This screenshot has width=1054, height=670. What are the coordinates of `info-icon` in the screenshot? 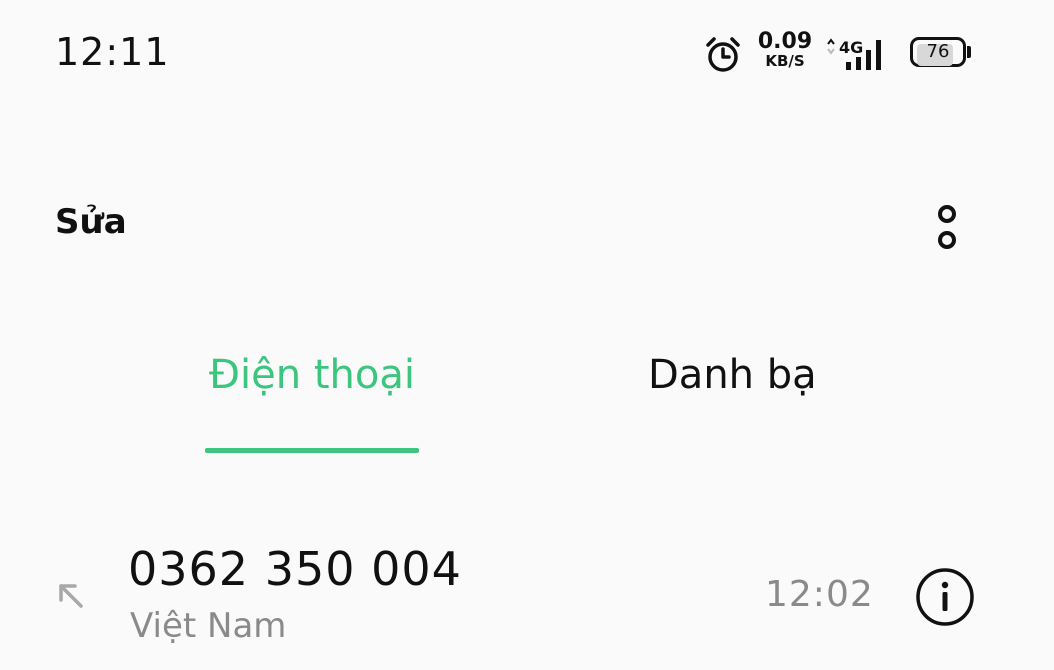 It's located at (945, 597).